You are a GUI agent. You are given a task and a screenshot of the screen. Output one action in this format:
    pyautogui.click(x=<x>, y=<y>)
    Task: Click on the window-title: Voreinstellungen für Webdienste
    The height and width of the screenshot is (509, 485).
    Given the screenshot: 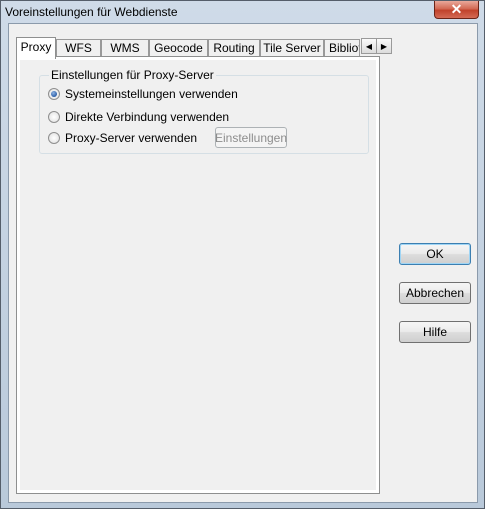 What is the action you would take?
    pyautogui.click(x=91, y=12)
    